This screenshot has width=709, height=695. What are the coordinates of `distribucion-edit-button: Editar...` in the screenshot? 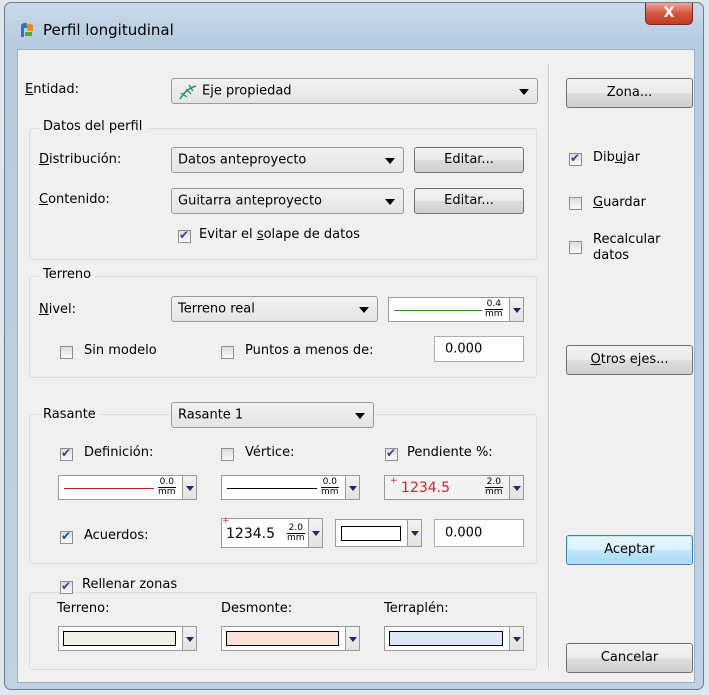 It's located at (469, 160).